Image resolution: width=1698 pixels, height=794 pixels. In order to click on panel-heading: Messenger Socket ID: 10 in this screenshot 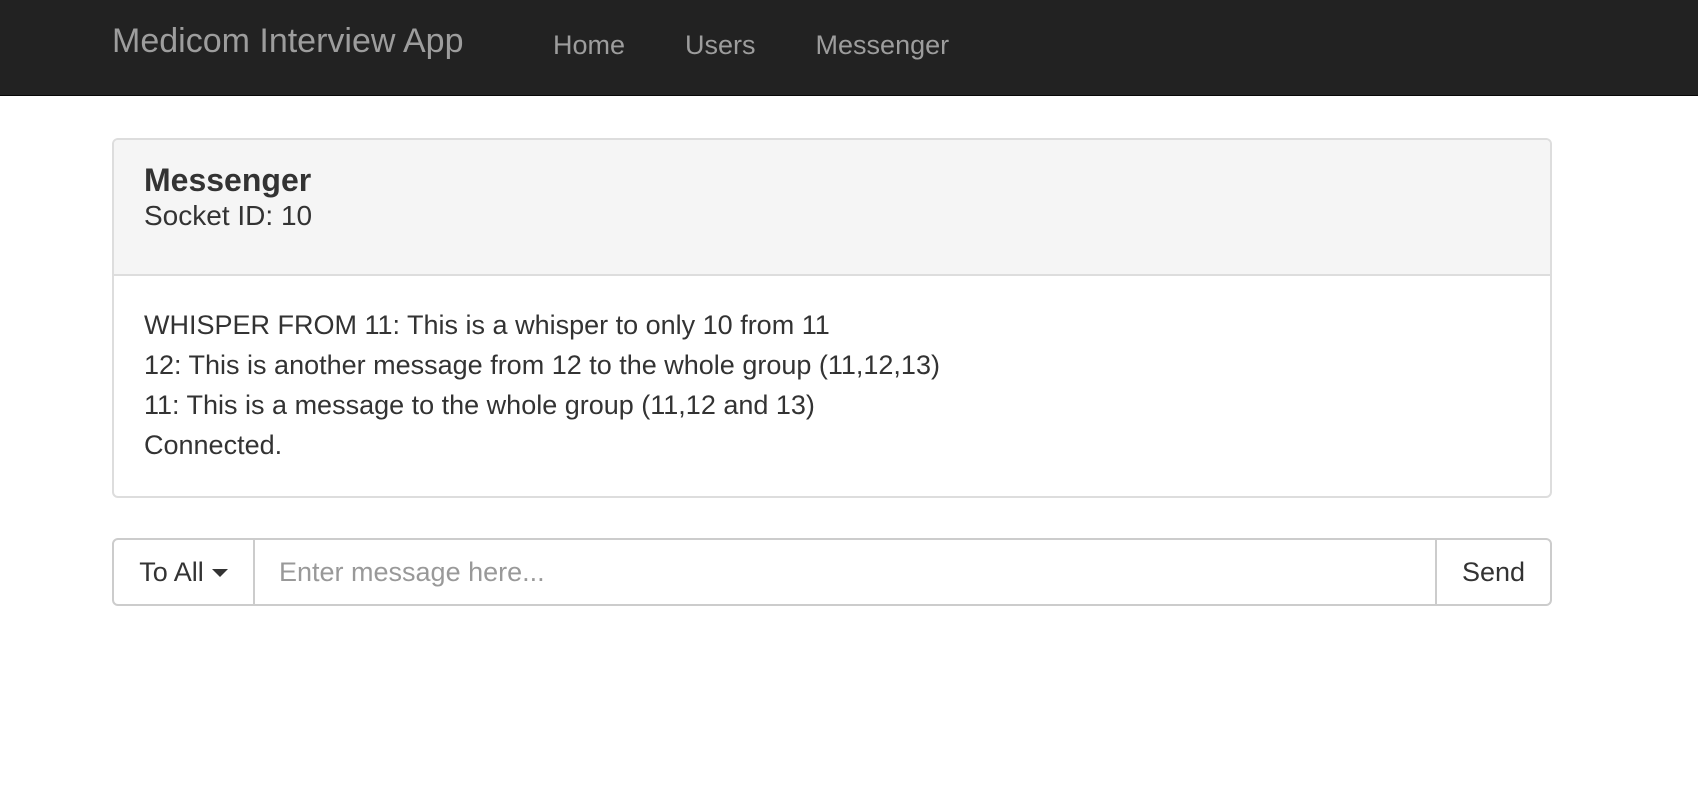, I will do `click(832, 208)`.